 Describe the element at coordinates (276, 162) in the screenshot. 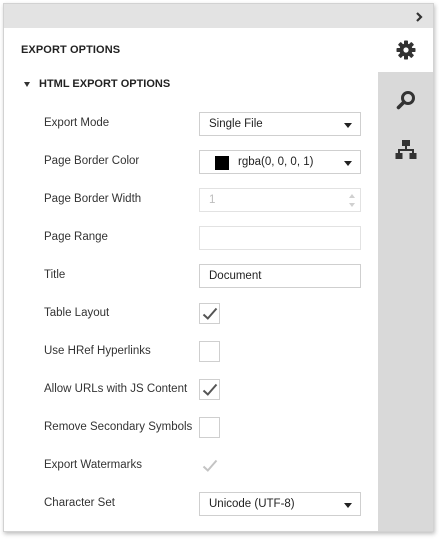

I see `page-border-color-value: rgba(0, 0, 0, 1)` at that location.